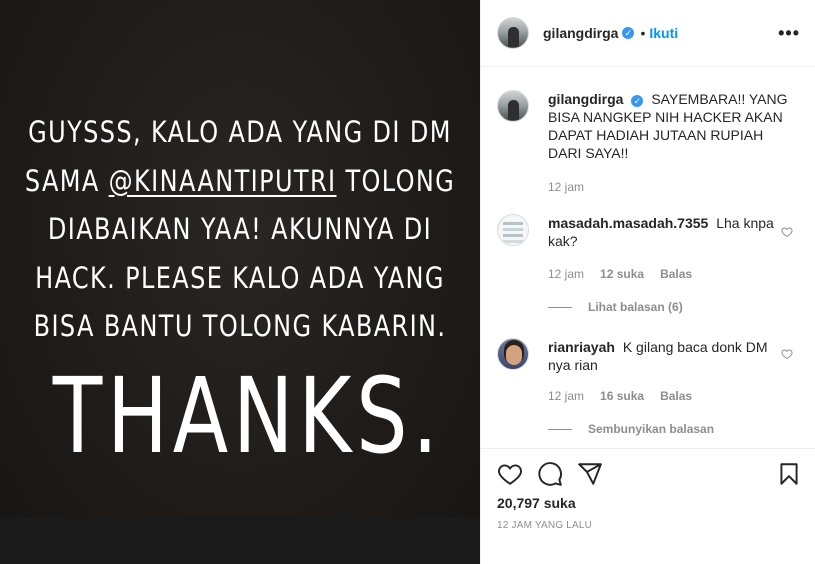 The height and width of the screenshot is (564, 815). I want to click on story-line: SAMA @KINAANTIPUTRI TOLONG, so click(240, 181).